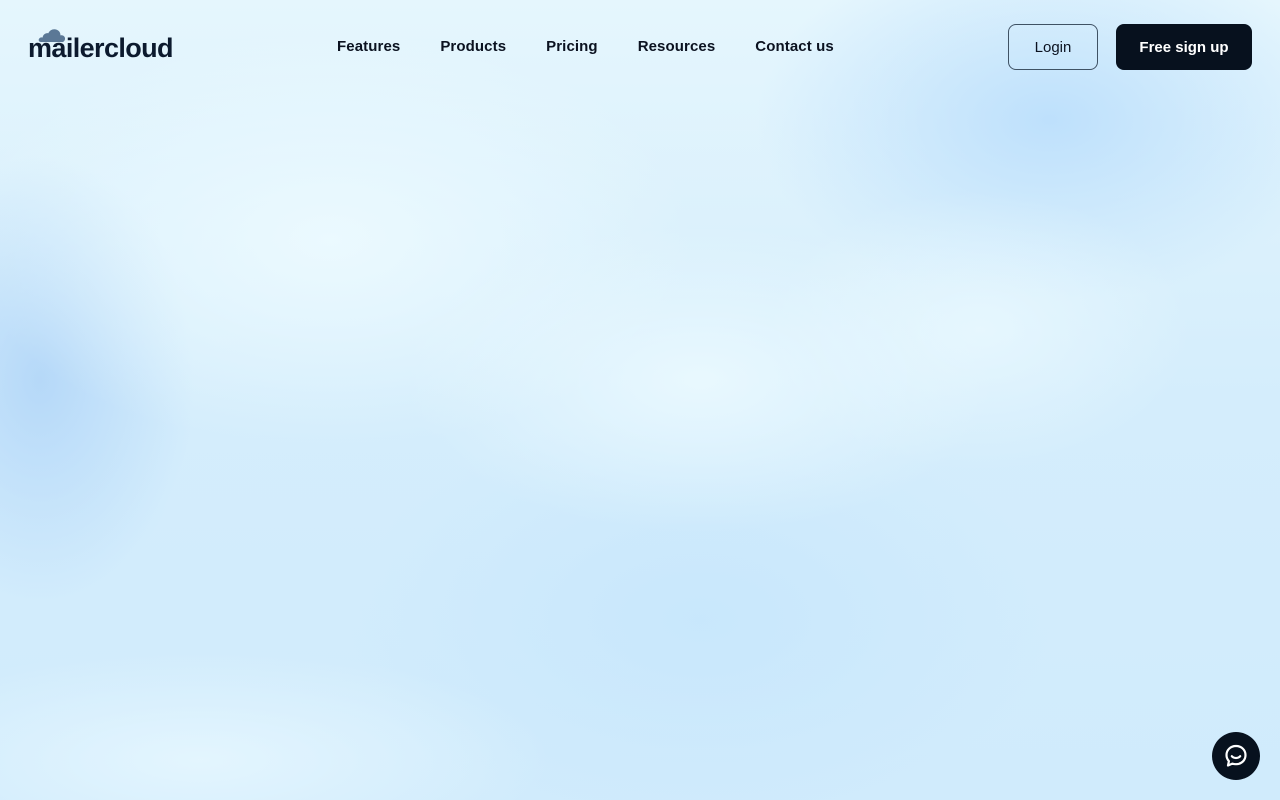  What do you see at coordinates (1184, 47) in the screenshot?
I see `free-signup-button: Free sign up` at bounding box center [1184, 47].